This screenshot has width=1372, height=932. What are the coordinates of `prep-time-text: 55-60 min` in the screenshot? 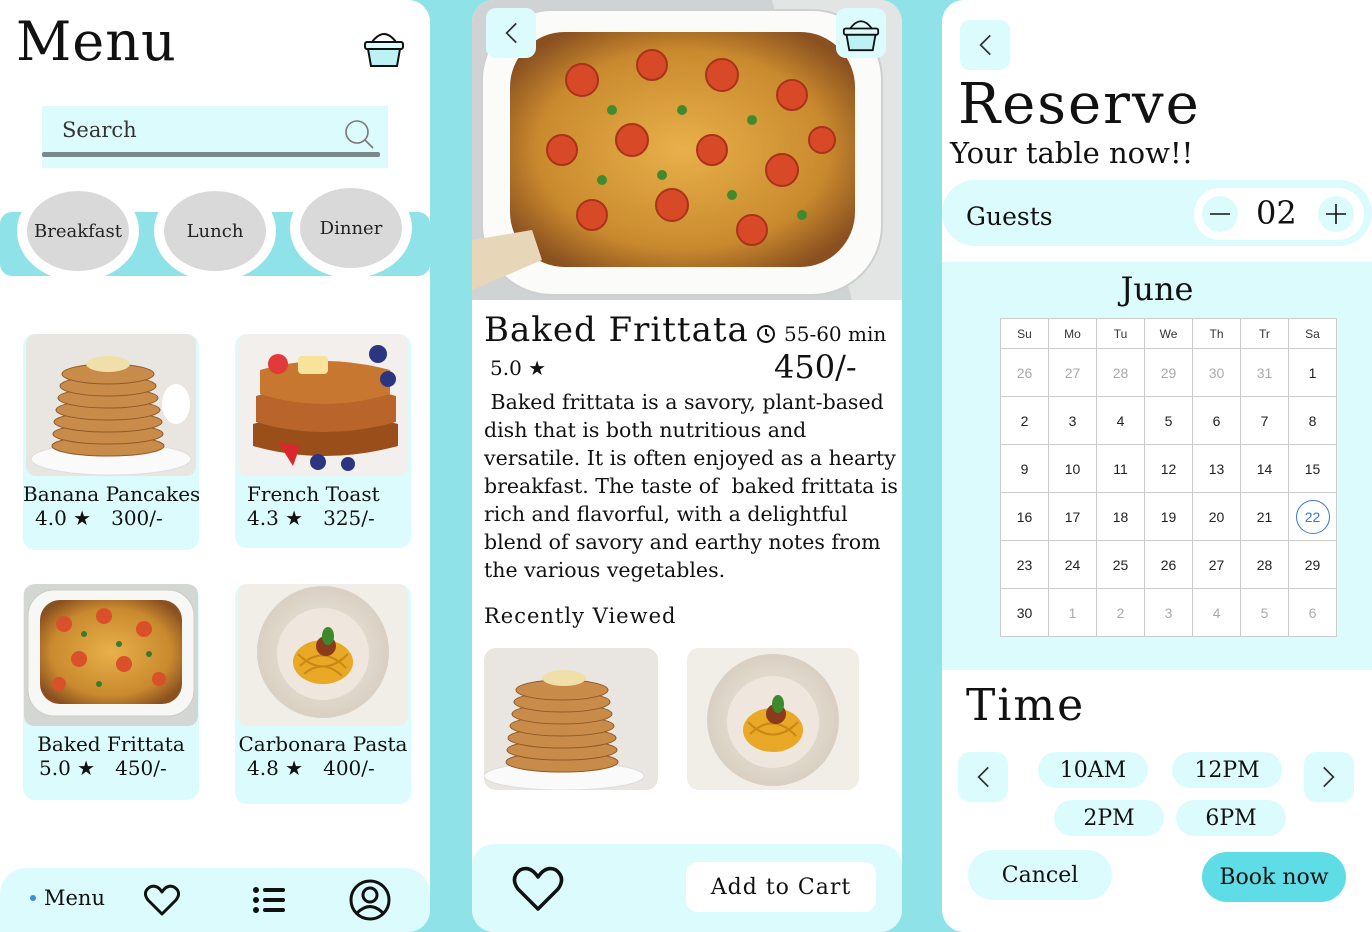 It's located at (835, 334).